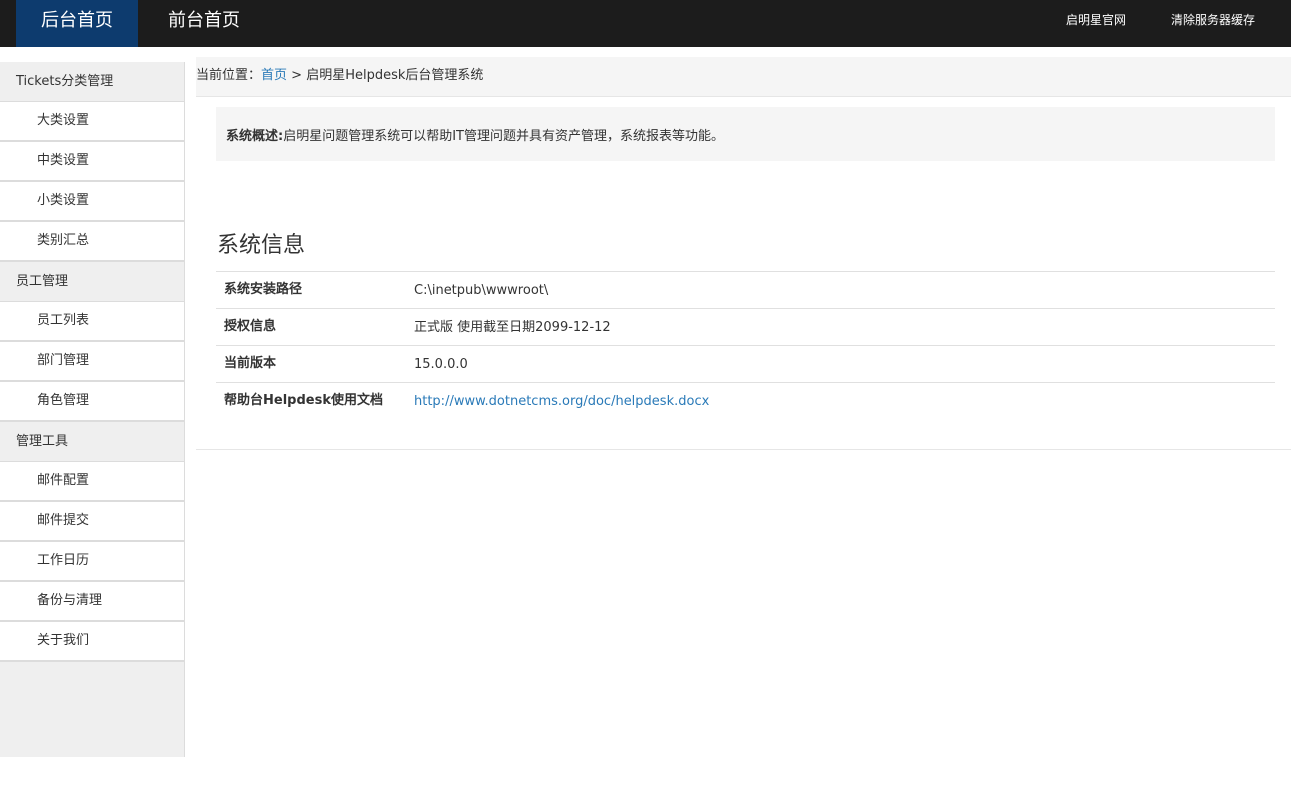 The height and width of the screenshot is (786, 1291). Describe the element at coordinates (229, 75) in the screenshot. I see `breadcrumb-prefix: 当前位置：` at that location.